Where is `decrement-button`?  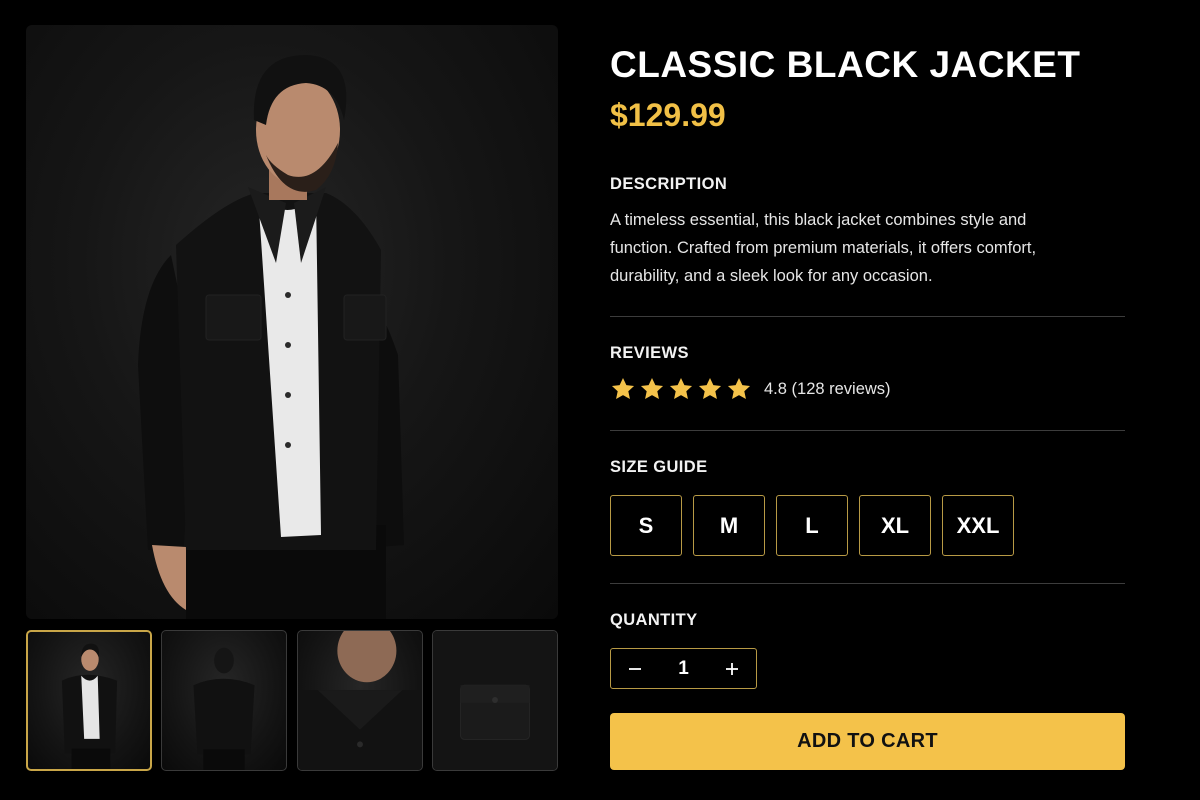
decrement-button is located at coordinates (635, 668).